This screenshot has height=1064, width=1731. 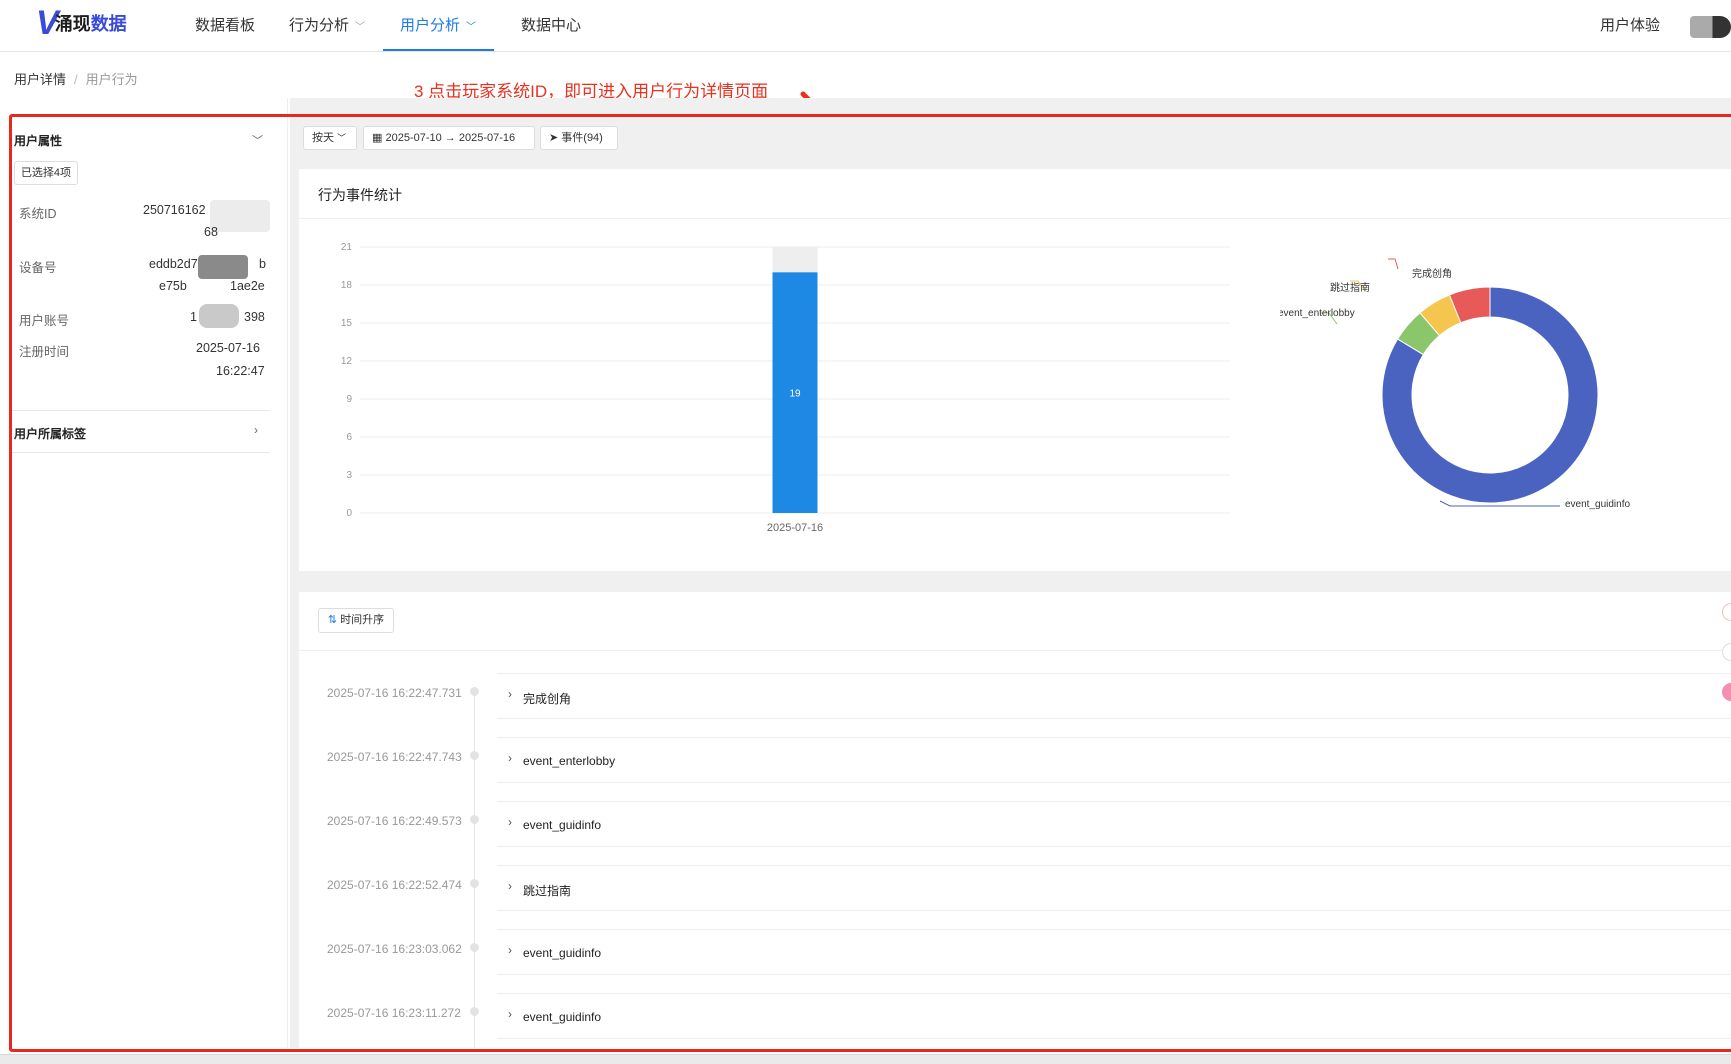 What do you see at coordinates (46, 173) in the screenshot?
I see `selected-count-tag: 已选择4项` at bounding box center [46, 173].